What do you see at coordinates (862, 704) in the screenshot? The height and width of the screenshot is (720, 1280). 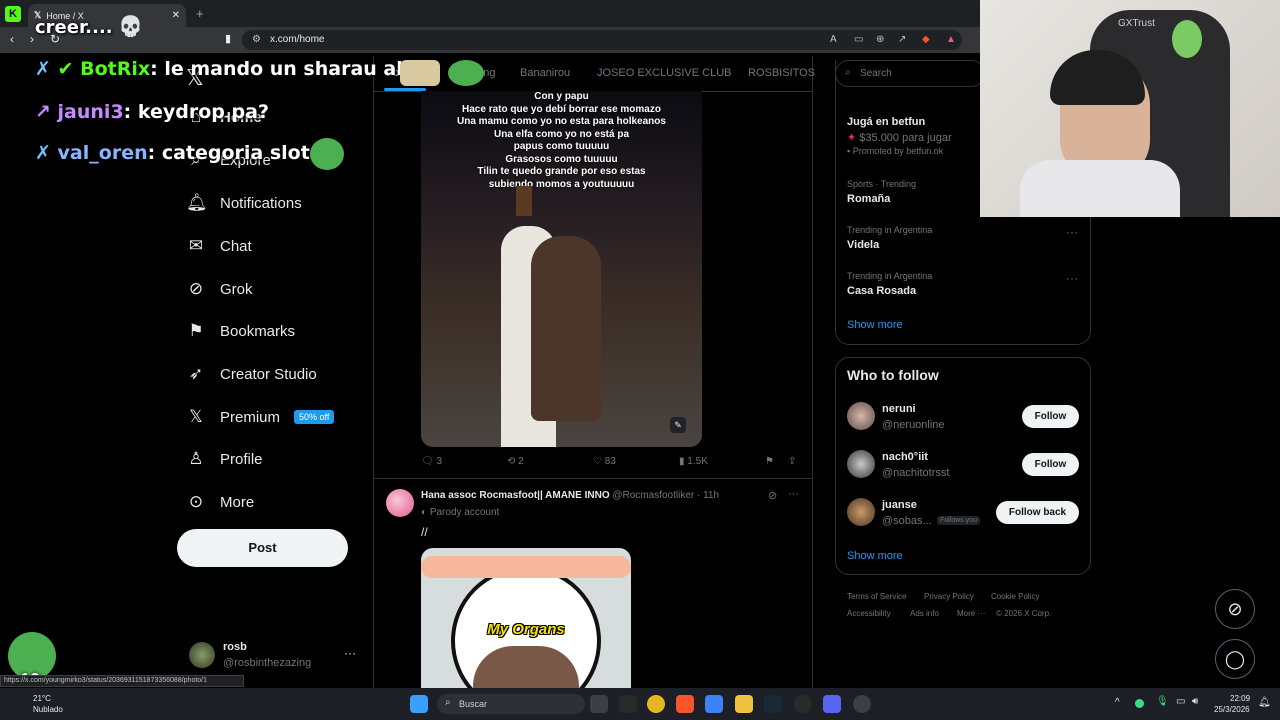 I see `media-player-icon` at bounding box center [862, 704].